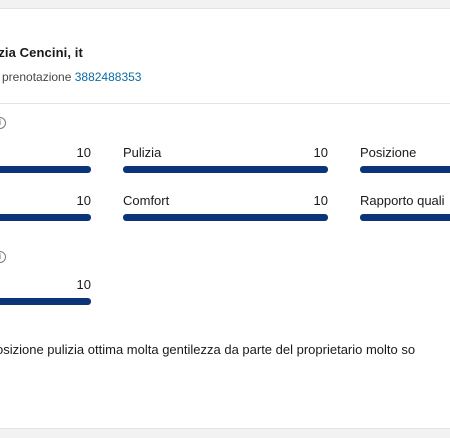  What do you see at coordinates (320, 200) in the screenshot?
I see `score-value-comfort: 10` at bounding box center [320, 200].